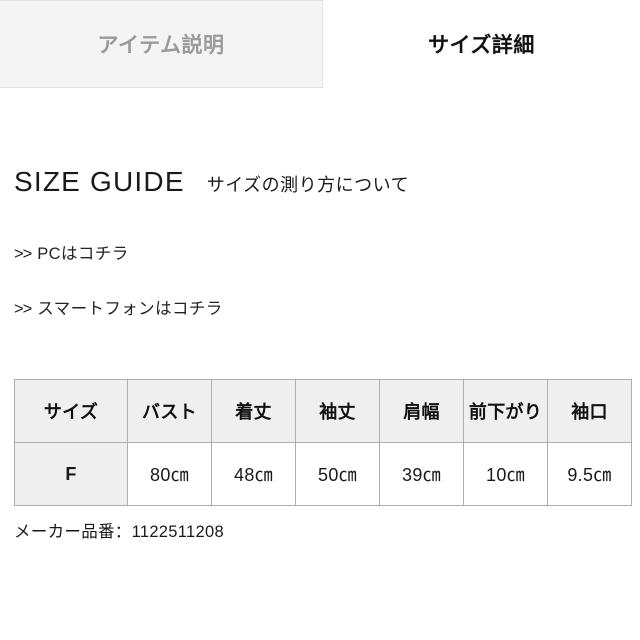 The width and height of the screenshot is (640, 640). What do you see at coordinates (505, 474) in the screenshot?
I see `cell-front-drop: 10㎝` at bounding box center [505, 474].